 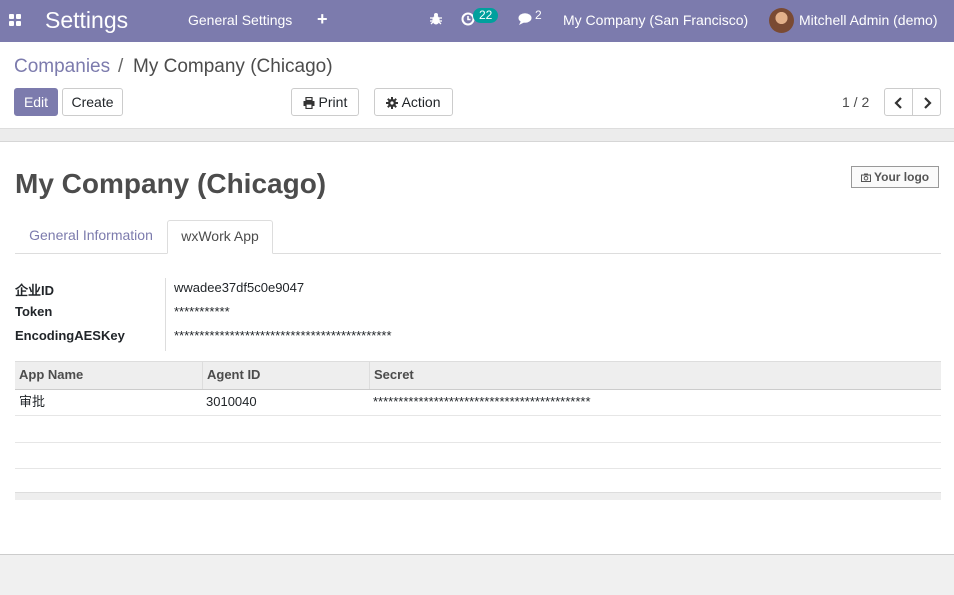 I want to click on column-header-app-name: App Name, so click(x=108, y=375).